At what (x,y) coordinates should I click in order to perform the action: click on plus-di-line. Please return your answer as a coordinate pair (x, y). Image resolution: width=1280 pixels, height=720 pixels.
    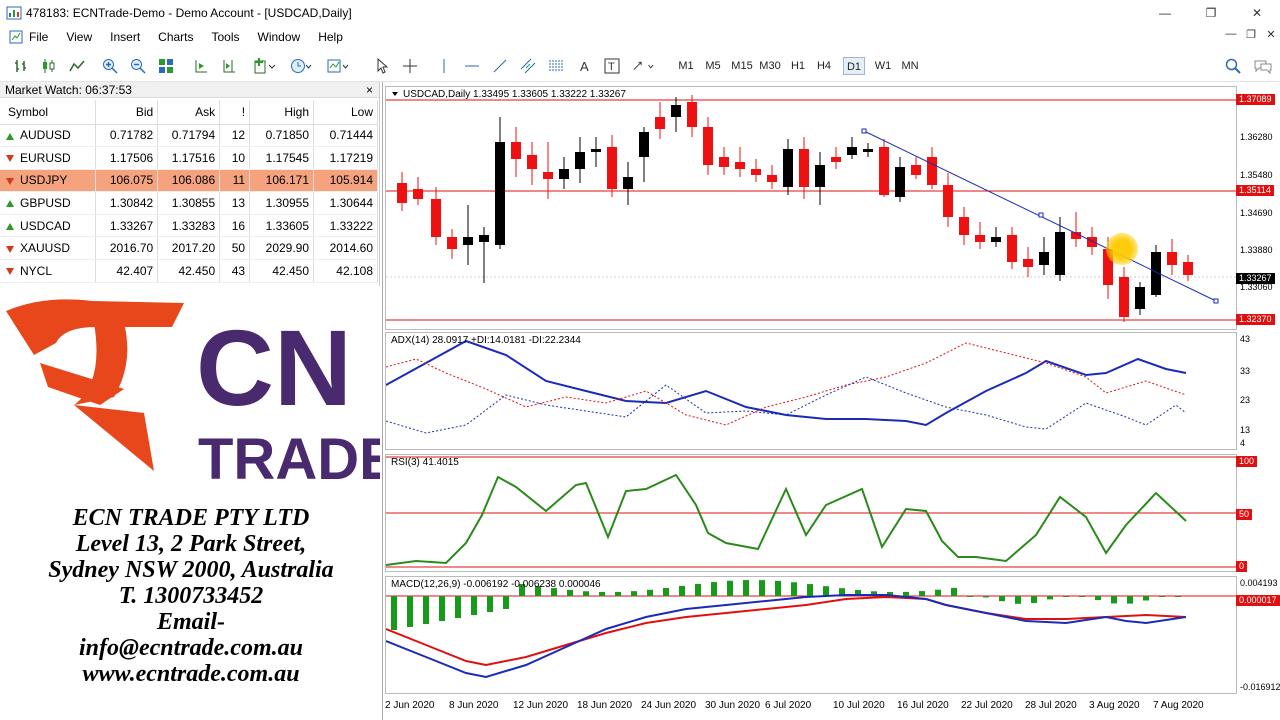
    Looking at the image, I should click on (786, 405).